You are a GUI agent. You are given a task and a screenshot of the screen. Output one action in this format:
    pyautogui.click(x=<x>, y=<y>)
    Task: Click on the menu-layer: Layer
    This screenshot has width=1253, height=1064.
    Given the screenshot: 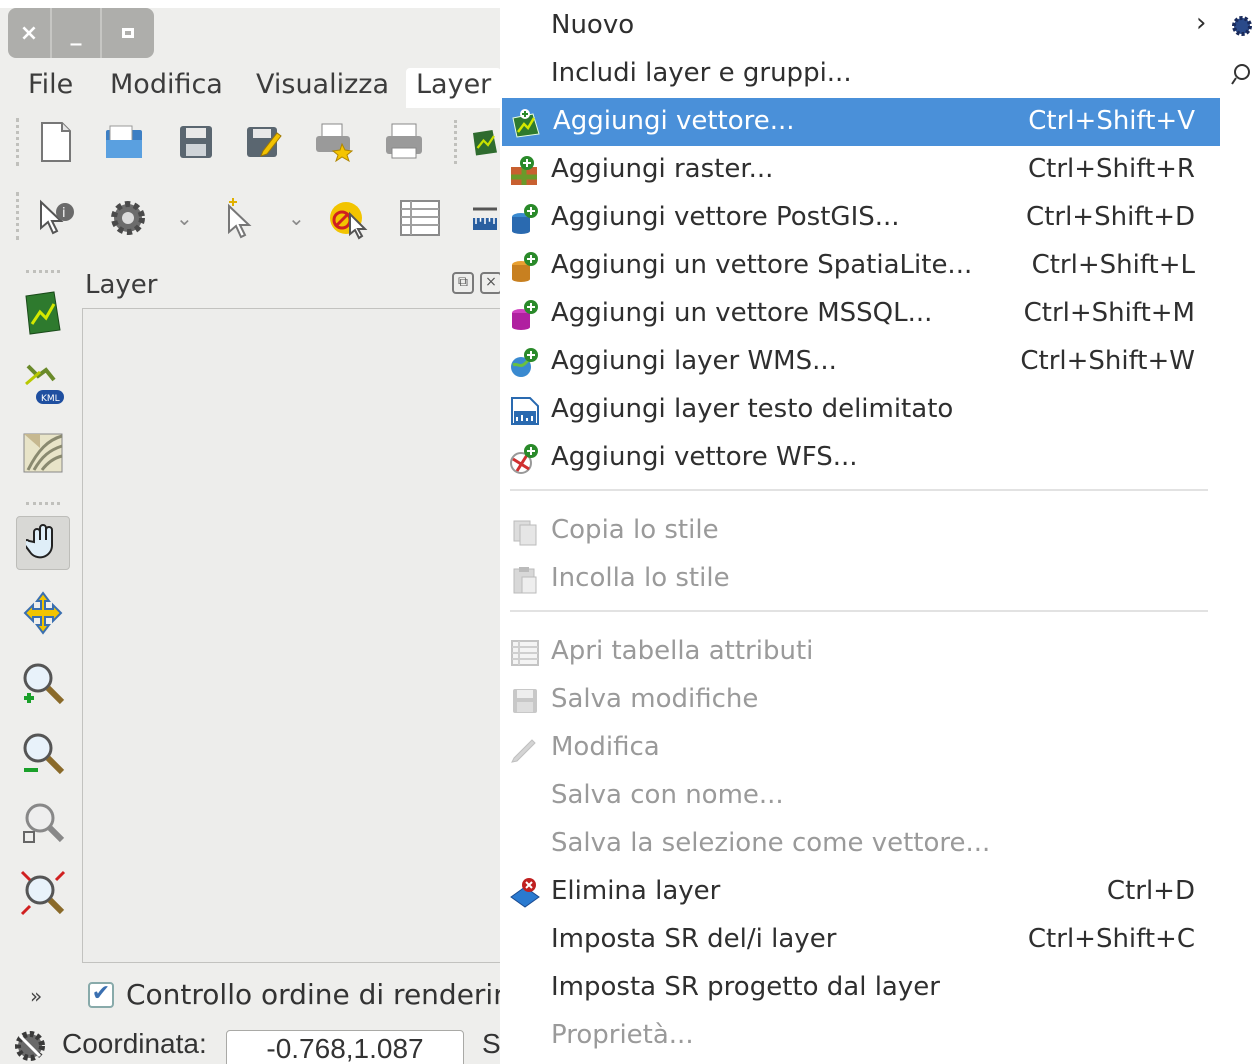 What is the action you would take?
    pyautogui.click(x=453, y=88)
    